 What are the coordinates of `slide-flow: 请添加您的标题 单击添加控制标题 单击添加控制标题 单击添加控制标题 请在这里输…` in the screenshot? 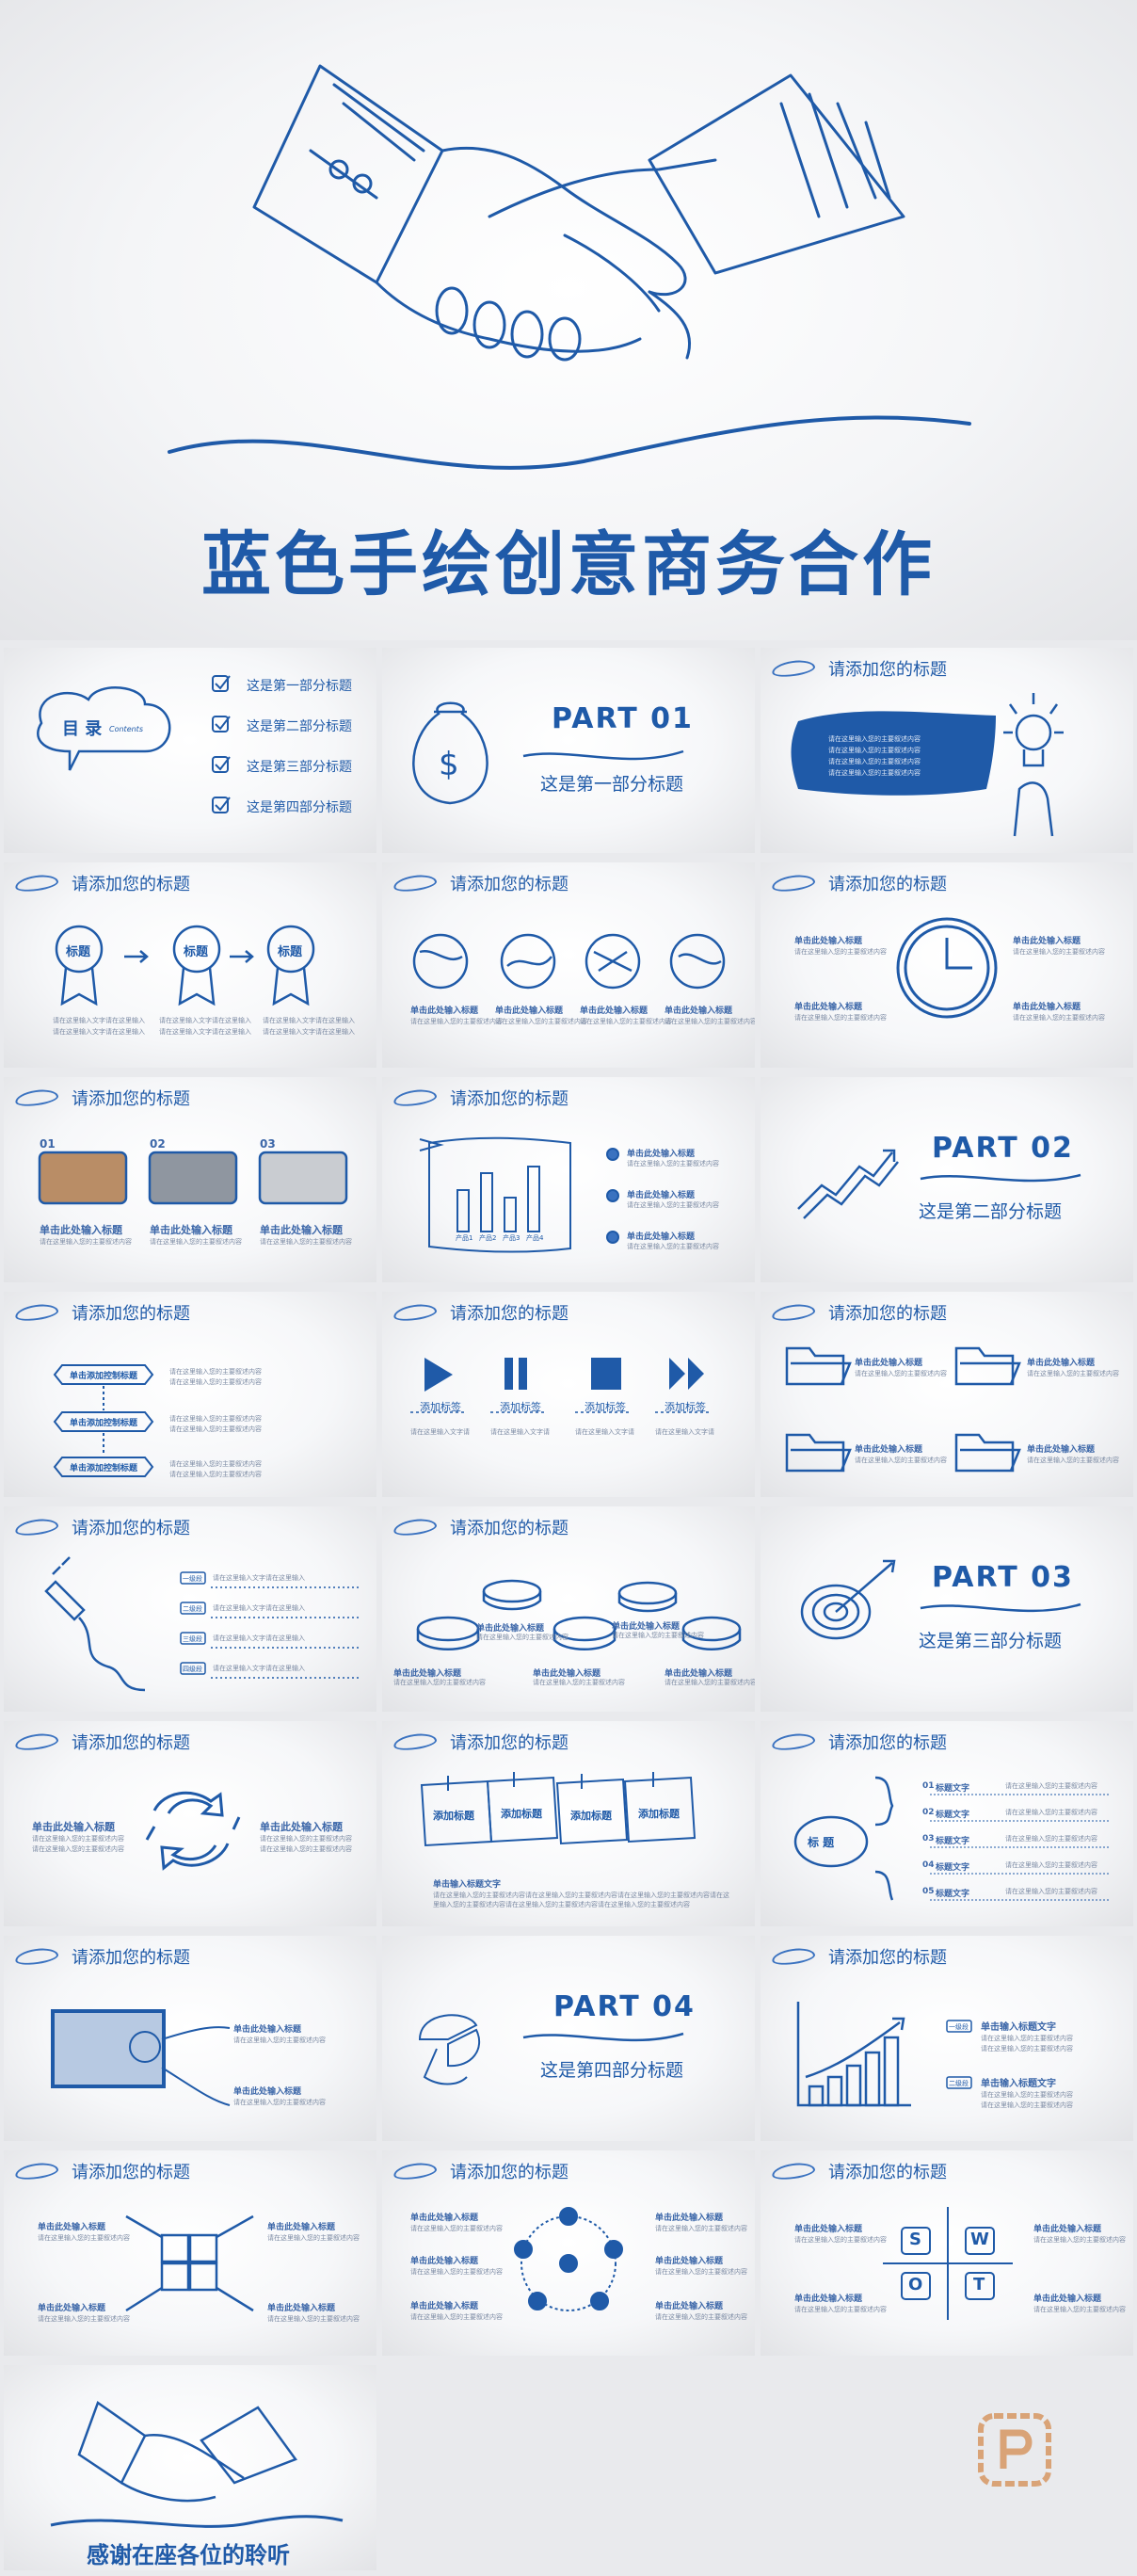 It's located at (190, 1394).